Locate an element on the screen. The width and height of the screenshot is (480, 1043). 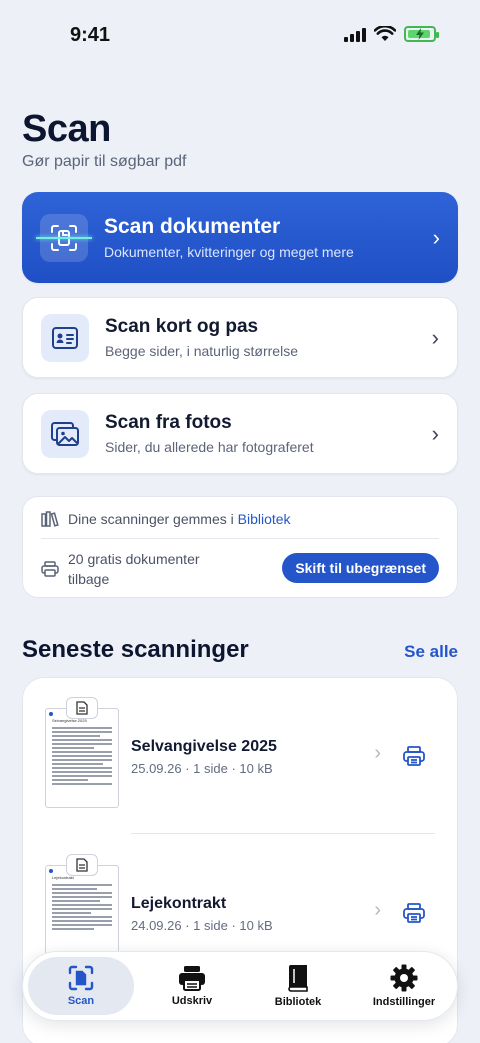
tab-bar: Scan Udskriv Bibliotek Indstillinger is located at coordinates (240, 986).